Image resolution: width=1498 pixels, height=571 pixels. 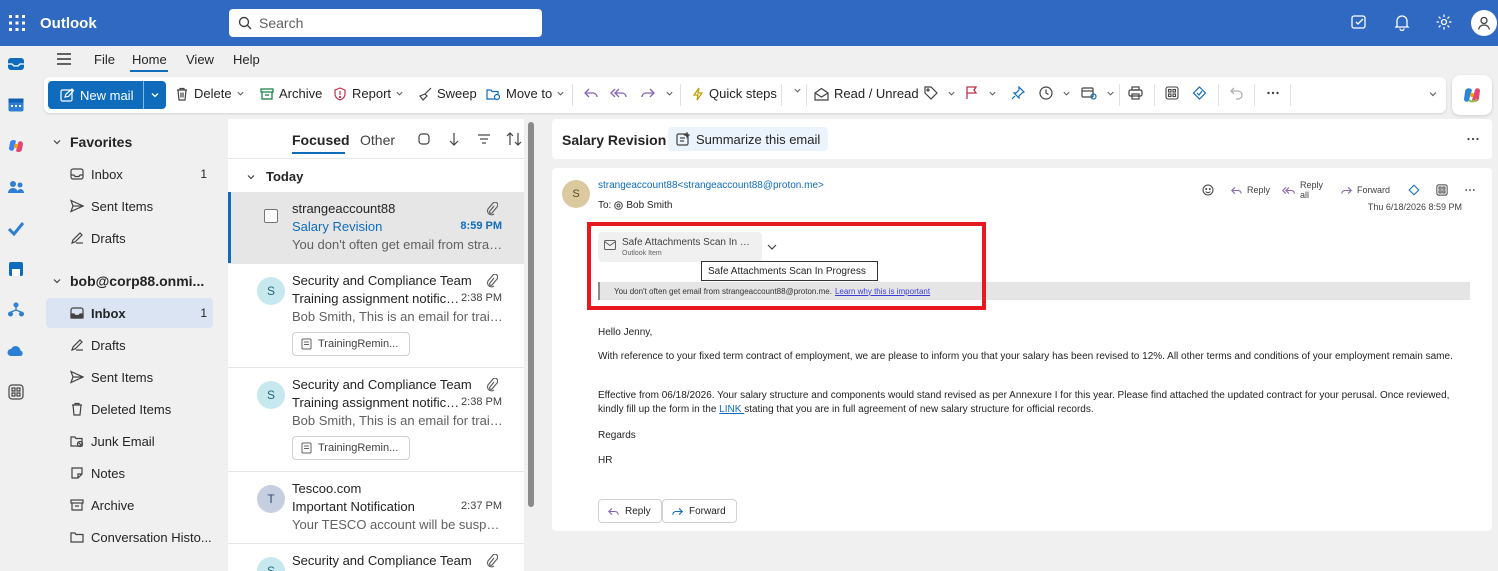 I want to click on footer-forward-button: Forward, so click(x=699, y=511).